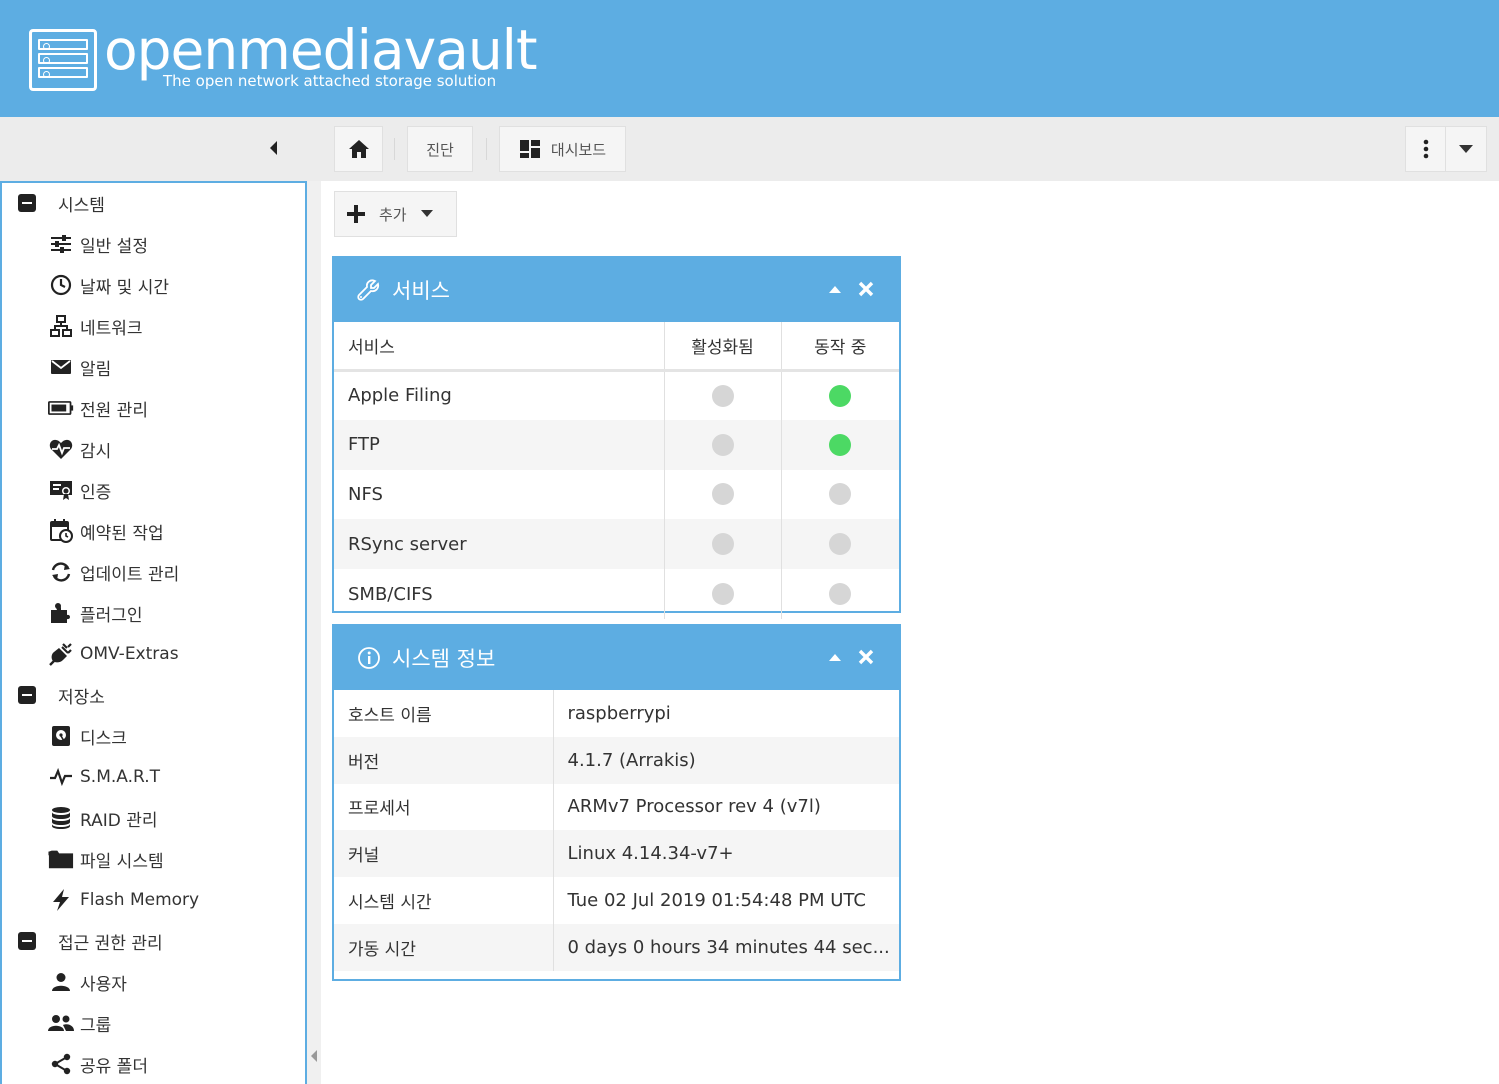 Image resolution: width=1499 pixels, height=1084 pixels. I want to click on disk-icon, so click(61, 736).